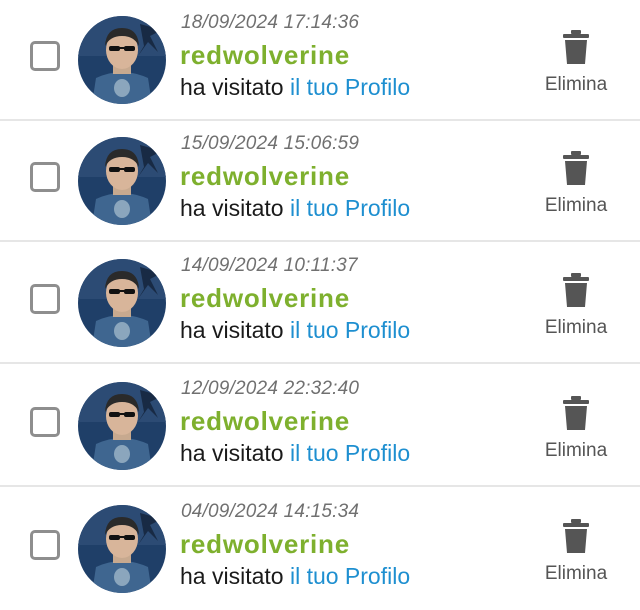 This screenshot has height=610, width=640. What do you see at coordinates (270, 511) in the screenshot?
I see `visit-date: 04/09/2024 14:15:34` at bounding box center [270, 511].